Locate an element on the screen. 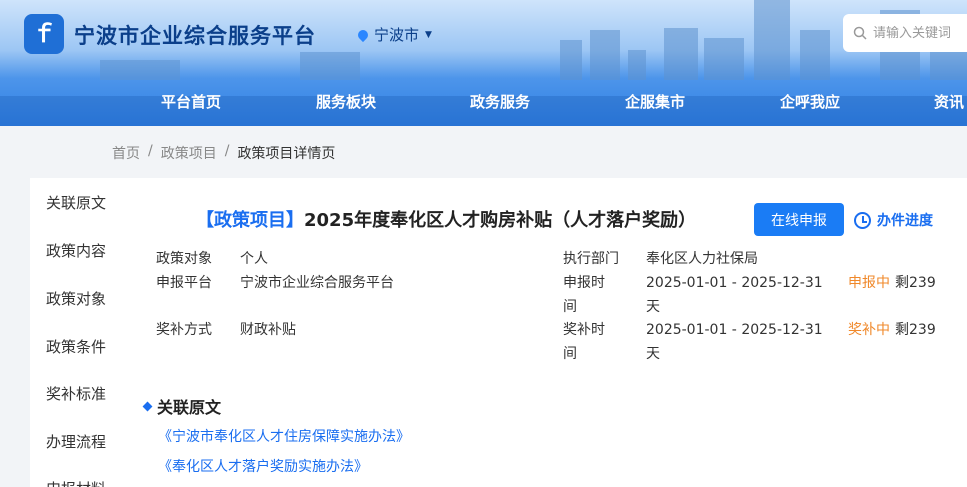 Image resolution: width=967 pixels, height=487 pixels. platform-value: 宁波市企业综合服务平台 is located at coordinates (317, 283).